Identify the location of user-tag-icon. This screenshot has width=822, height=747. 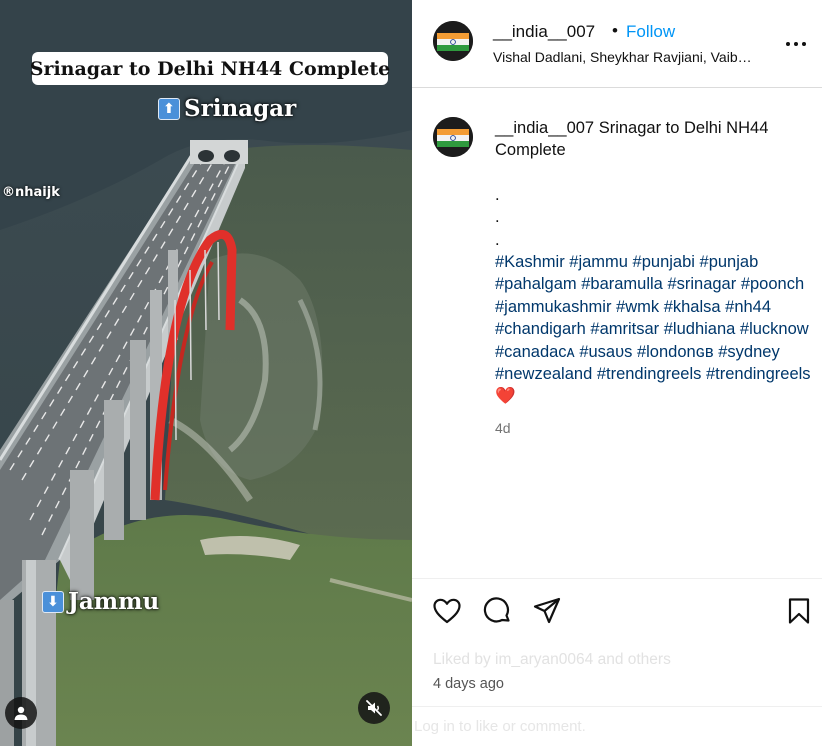
(21, 713).